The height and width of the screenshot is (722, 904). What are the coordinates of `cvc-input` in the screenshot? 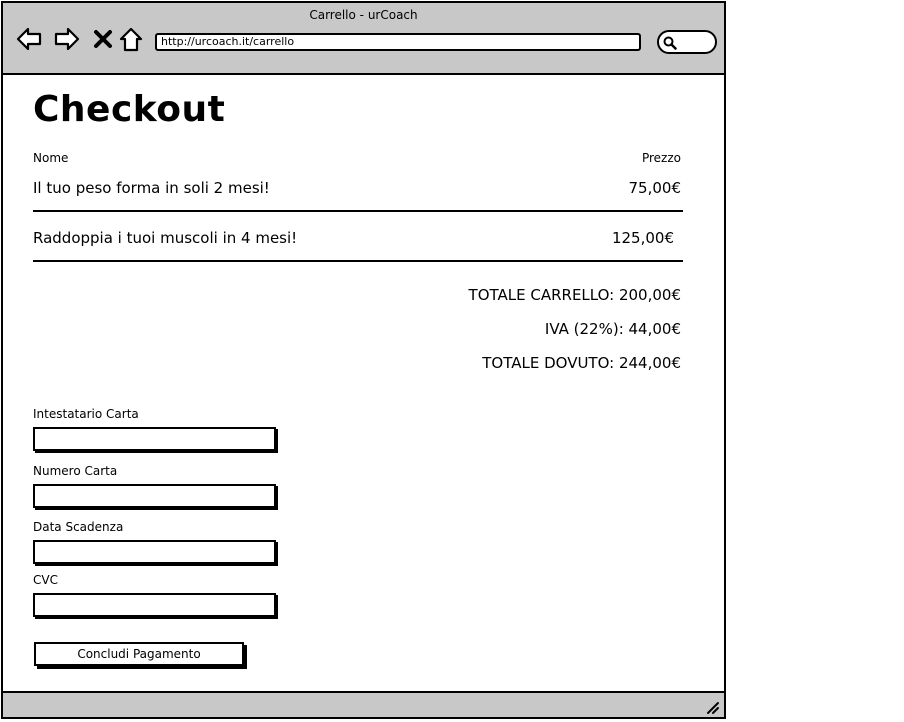 It's located at (154, 605).